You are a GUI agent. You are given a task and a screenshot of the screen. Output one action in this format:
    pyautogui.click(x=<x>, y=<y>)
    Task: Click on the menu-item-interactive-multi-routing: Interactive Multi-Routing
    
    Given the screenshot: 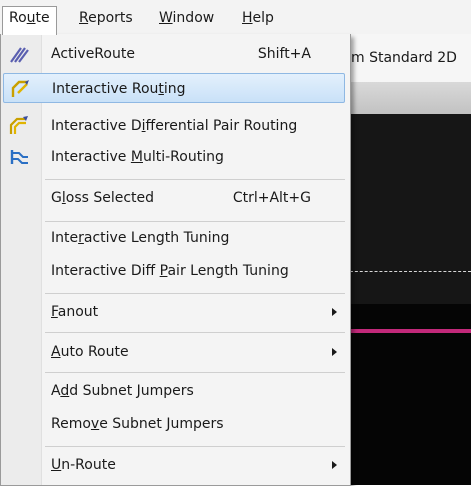 What is the action you would take?
    pyautogui.click(x=174, y=157)
    